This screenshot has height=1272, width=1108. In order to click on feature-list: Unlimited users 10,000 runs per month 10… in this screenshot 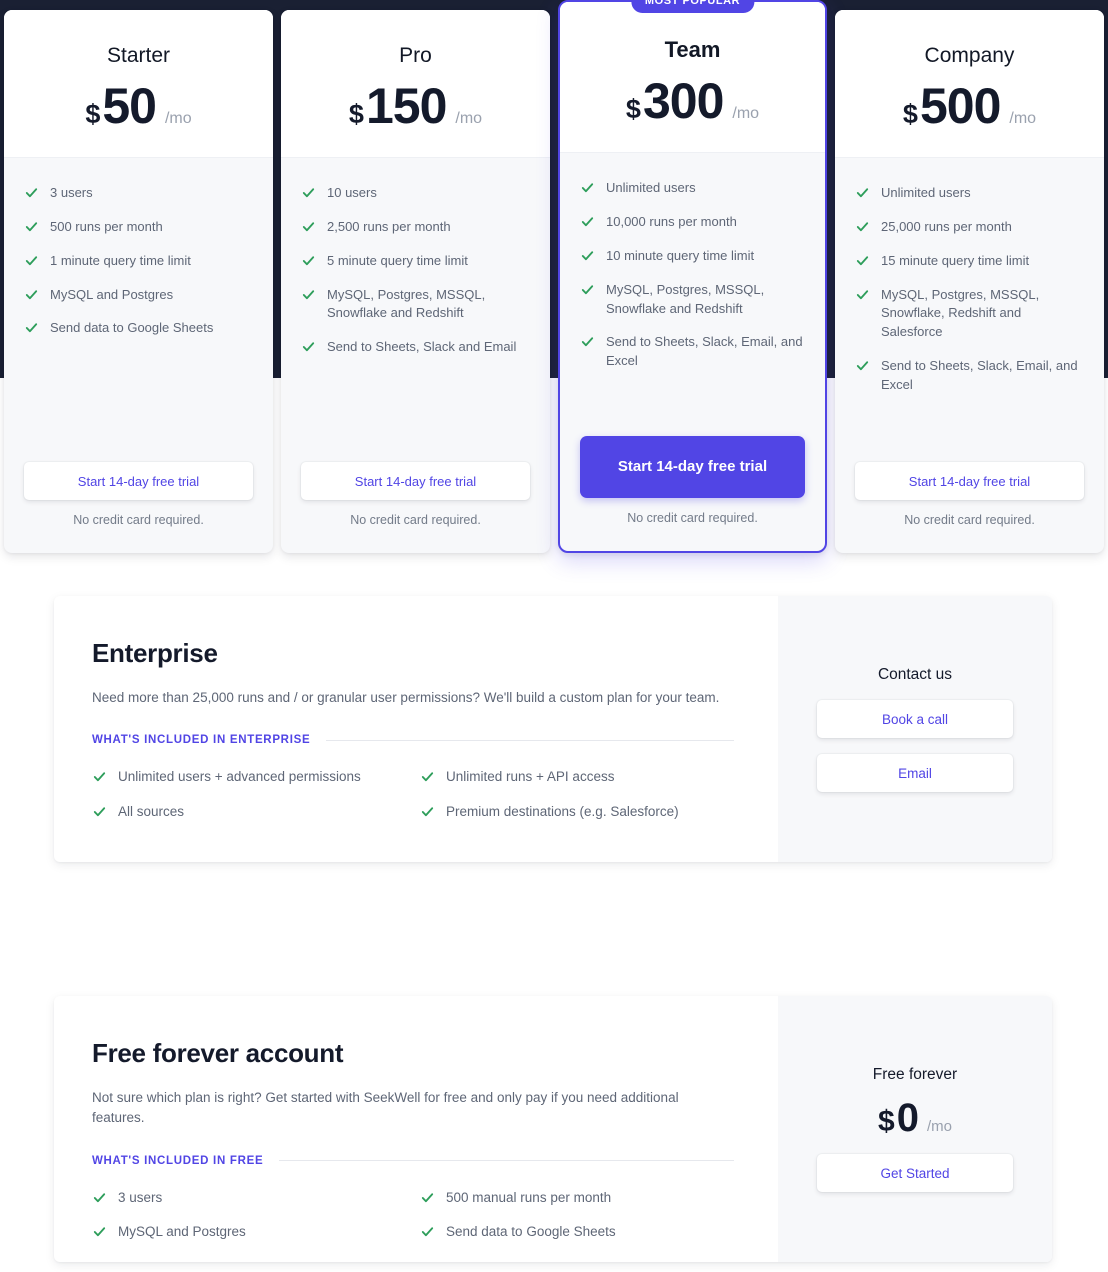, I will do `click(692, 282)`.